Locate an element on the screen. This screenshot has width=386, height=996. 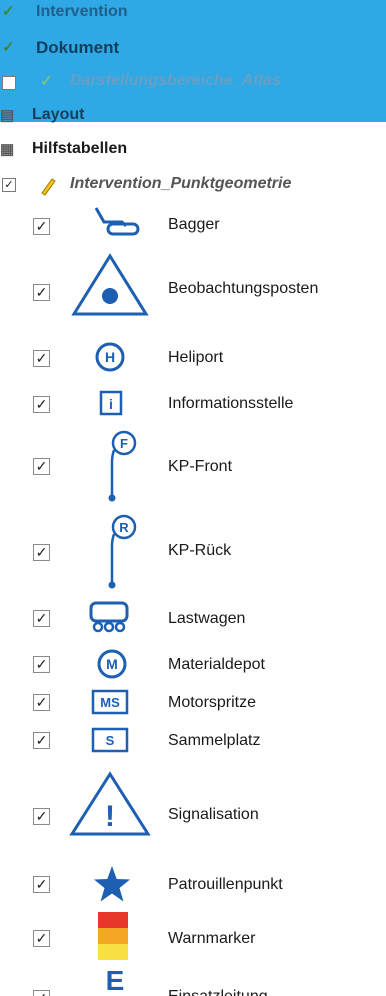
layer-row: ✓ Warnmarker is located at coordinates (193, 936).